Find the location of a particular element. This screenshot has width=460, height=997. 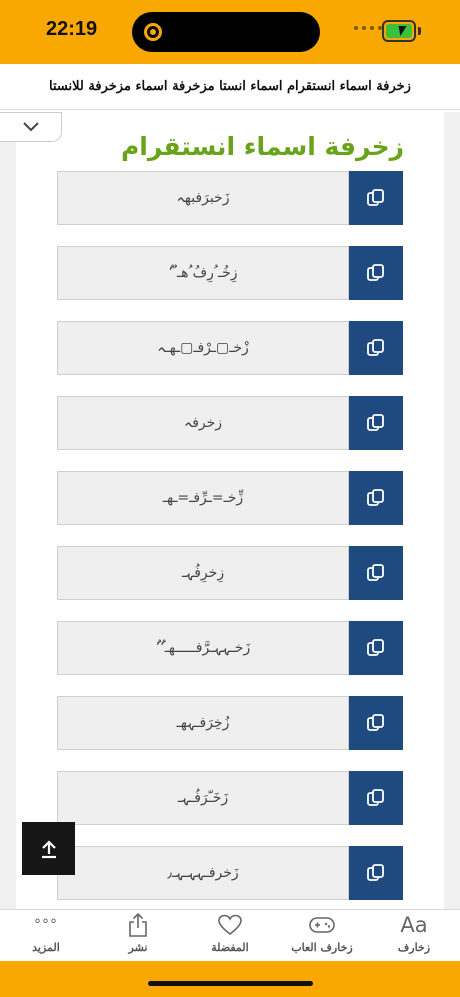

battery-icon is located at coordinates (399, 31).